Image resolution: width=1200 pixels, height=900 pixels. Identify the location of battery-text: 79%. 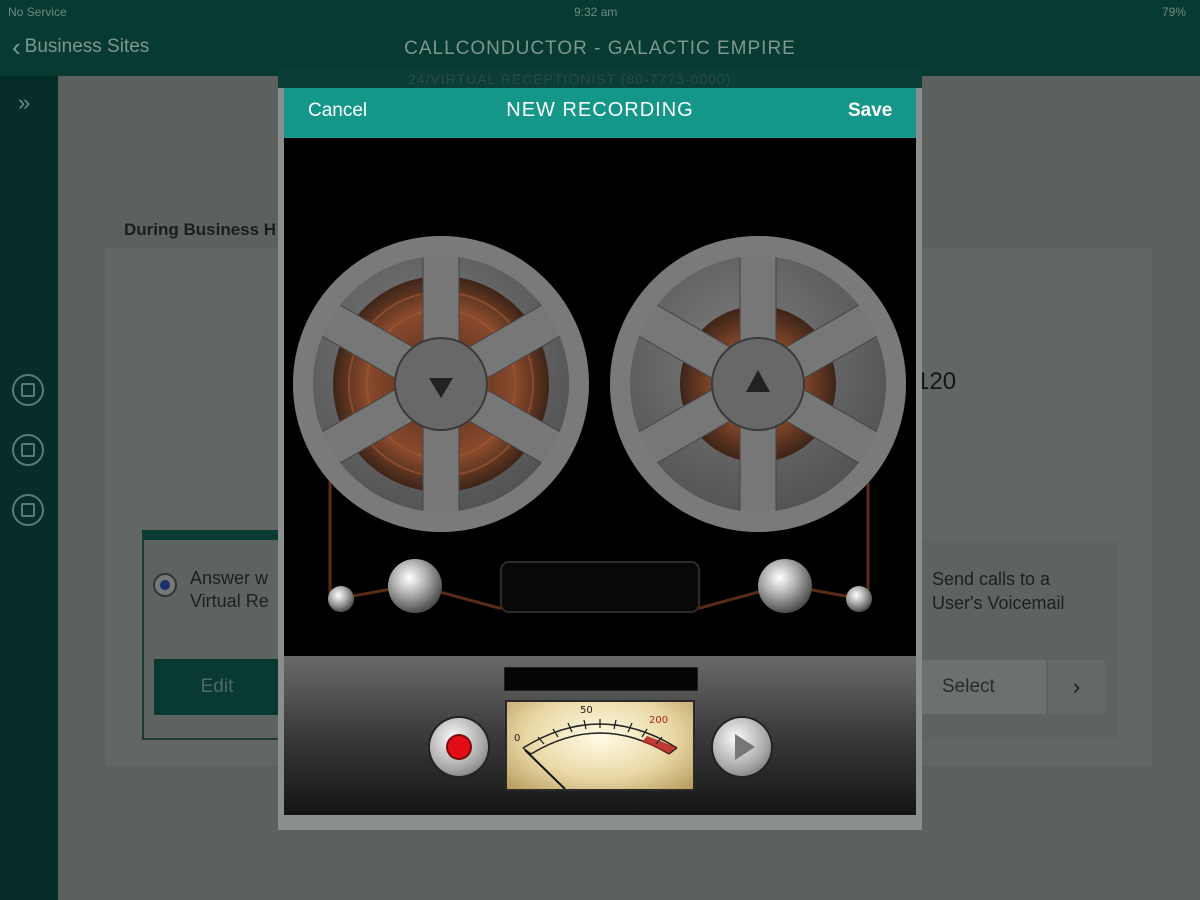
(1173, 12).